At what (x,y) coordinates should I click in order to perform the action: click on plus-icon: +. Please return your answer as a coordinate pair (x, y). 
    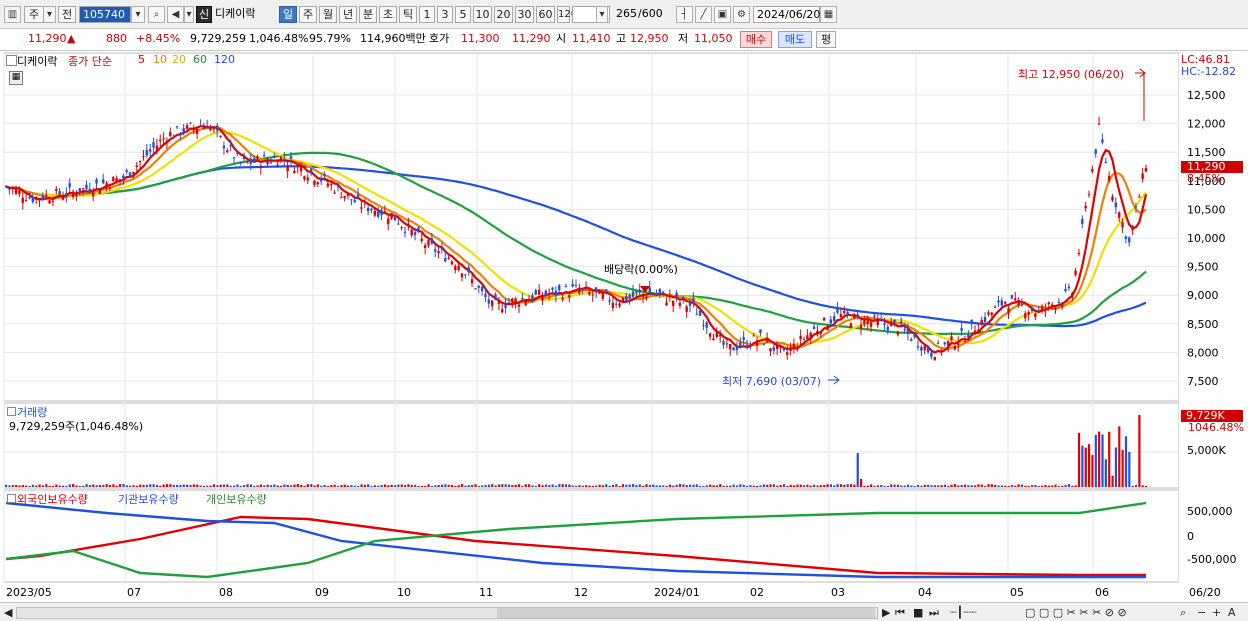
    Looking at the image, I should click on (1216, 612).